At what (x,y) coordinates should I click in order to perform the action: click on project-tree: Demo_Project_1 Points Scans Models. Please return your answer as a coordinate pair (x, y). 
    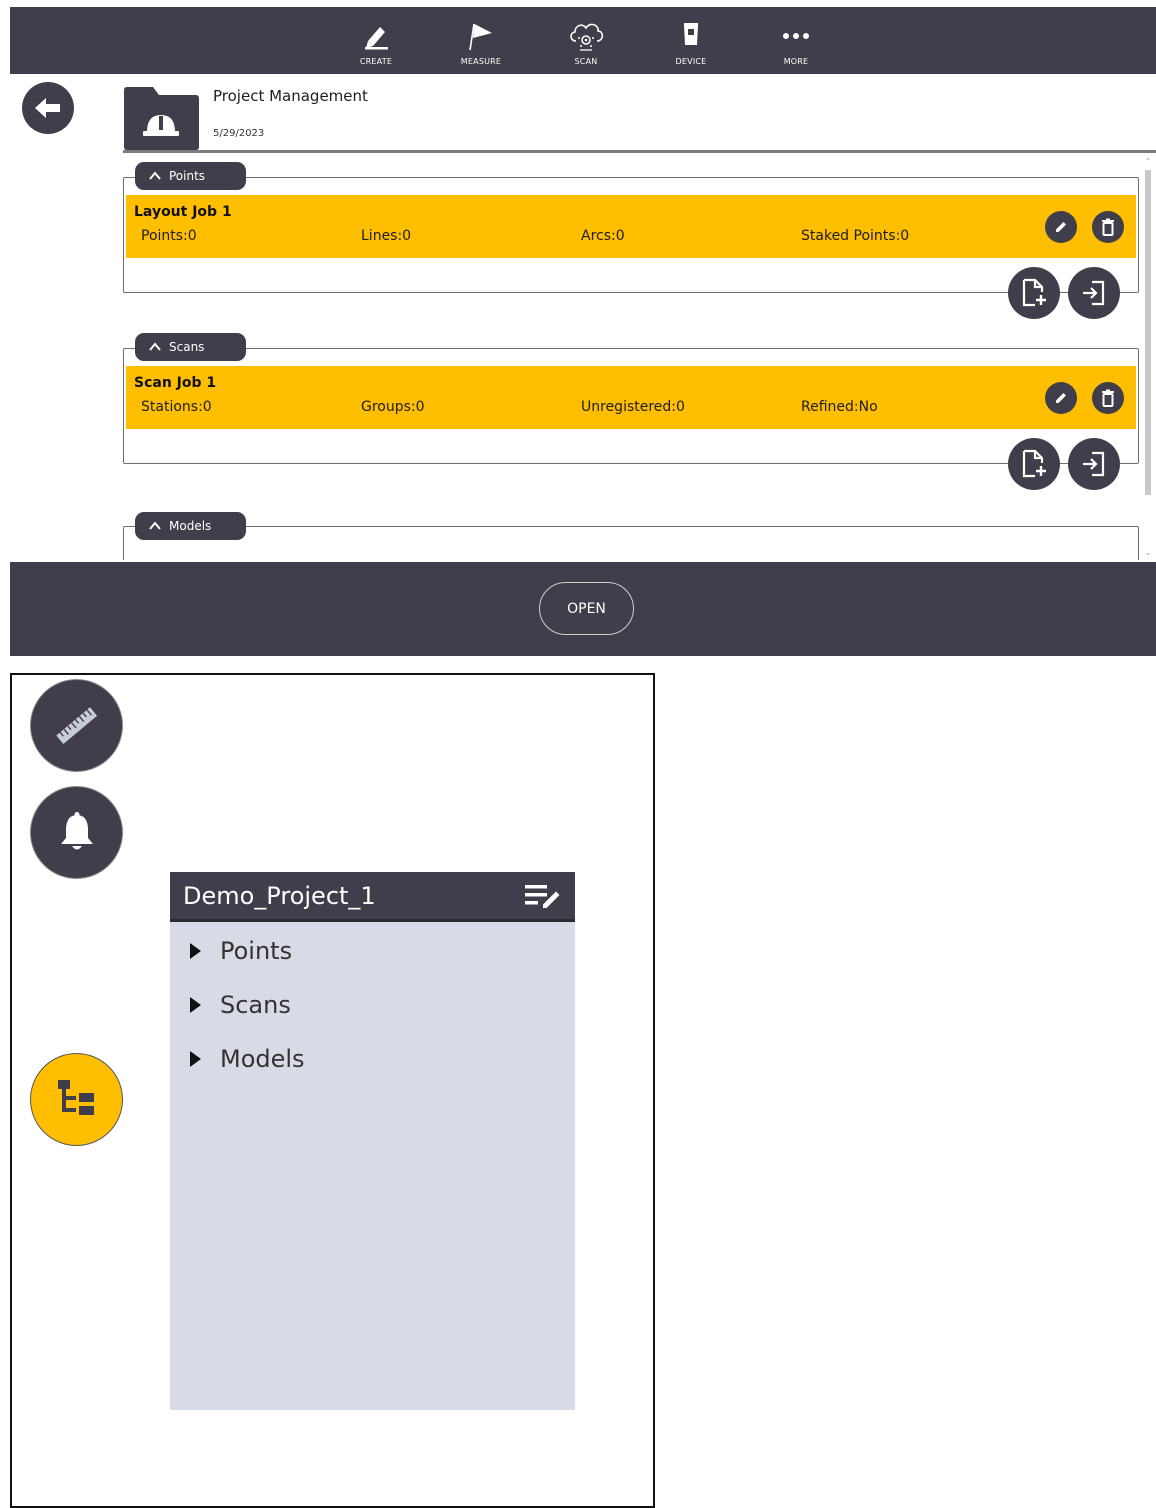
    Looking at the image, I should click on (372, 1141).